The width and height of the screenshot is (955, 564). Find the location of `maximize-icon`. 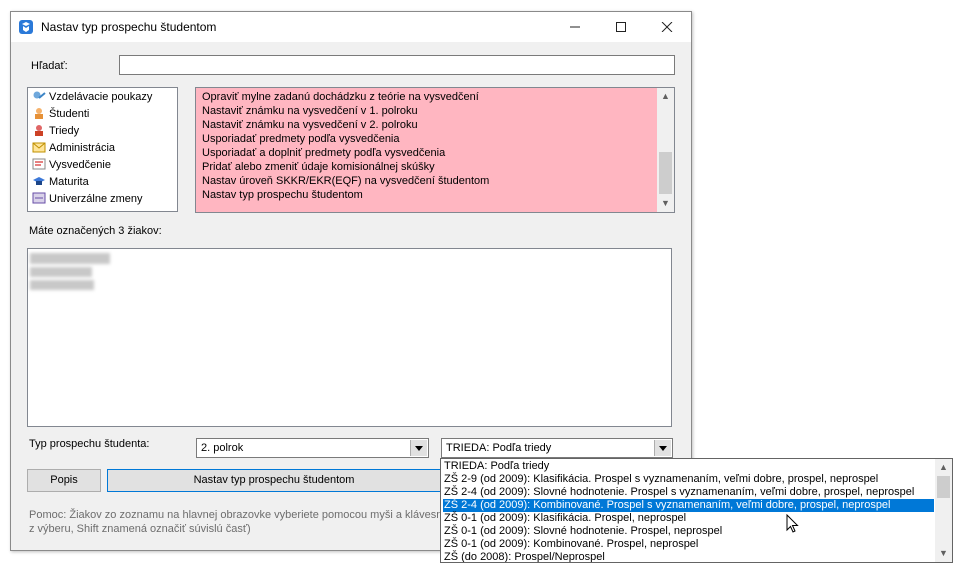

maximize-icon is located at coordinates (621, 27).